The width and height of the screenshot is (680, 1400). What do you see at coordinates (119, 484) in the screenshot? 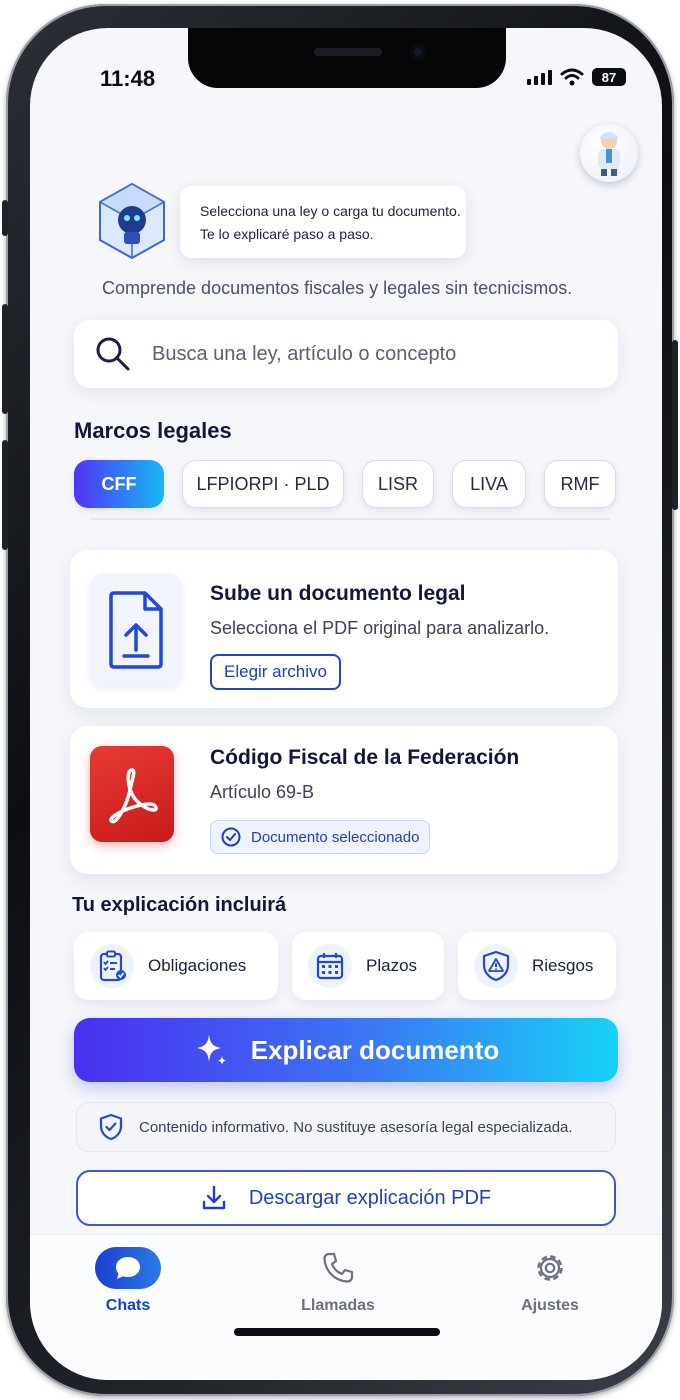
I see `chip-cff: CFF` at bounding box center [119, 484].